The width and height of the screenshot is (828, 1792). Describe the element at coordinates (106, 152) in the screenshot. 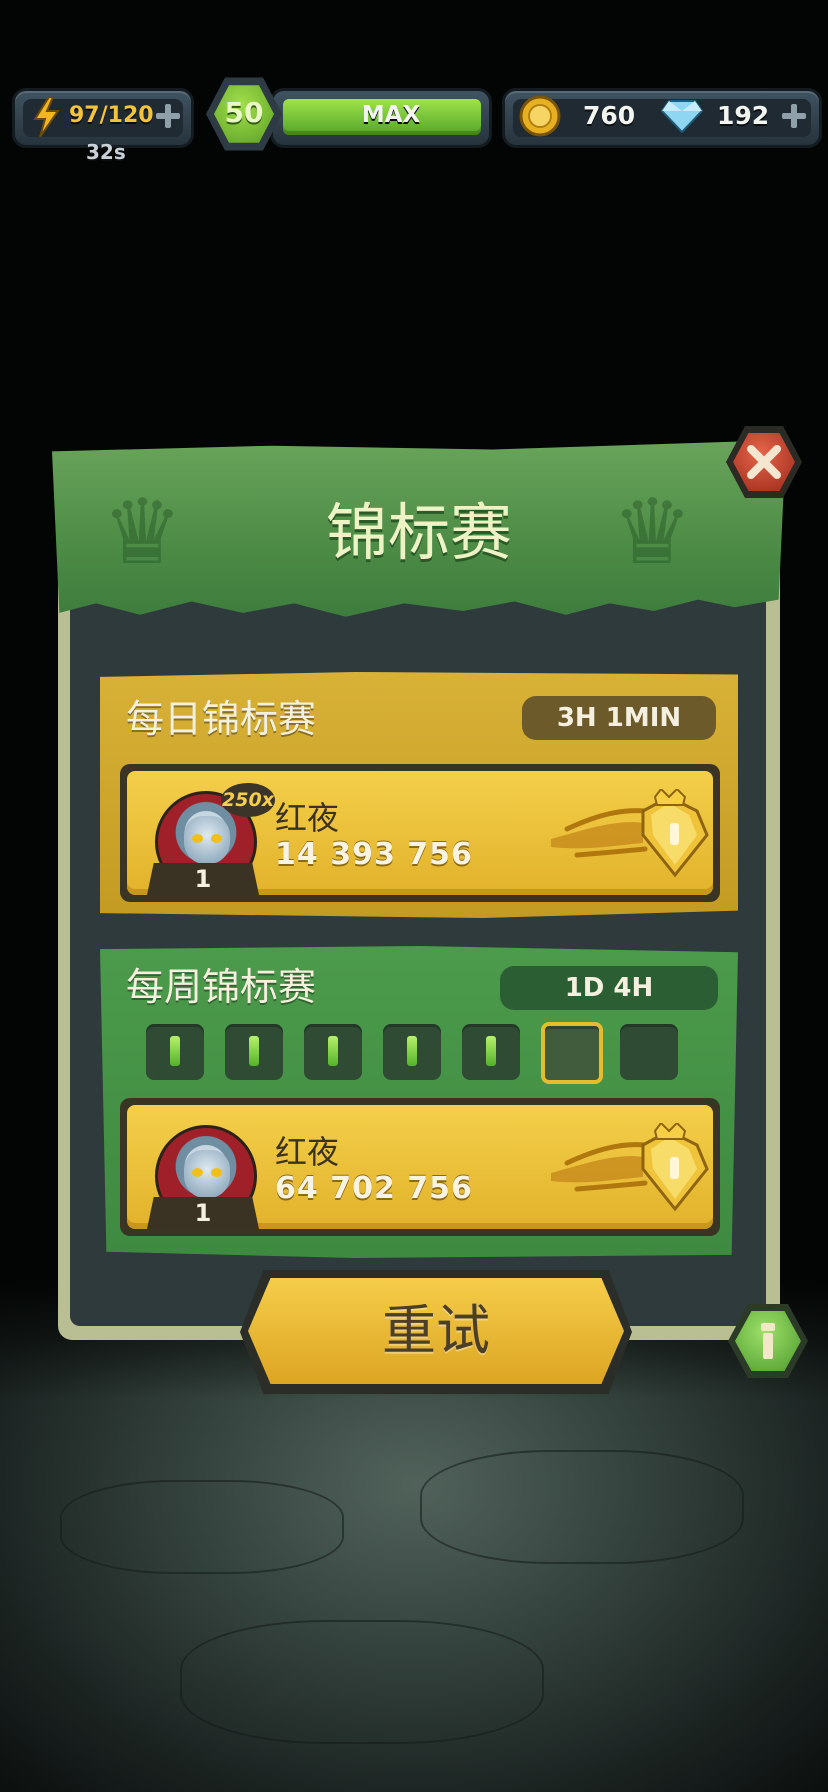

I see `energy-timer: 32s` at that location.